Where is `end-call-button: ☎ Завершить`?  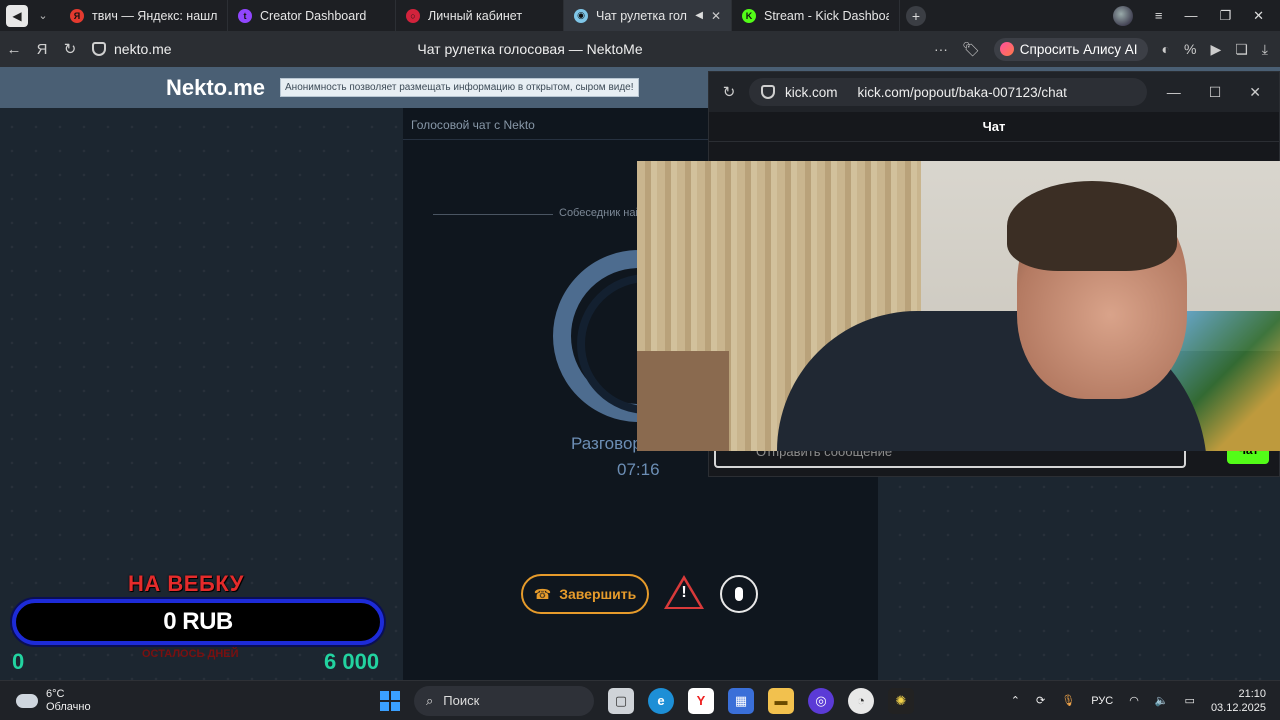
end-call-button: ☎ Завершить is located at coordinates (585, 594).